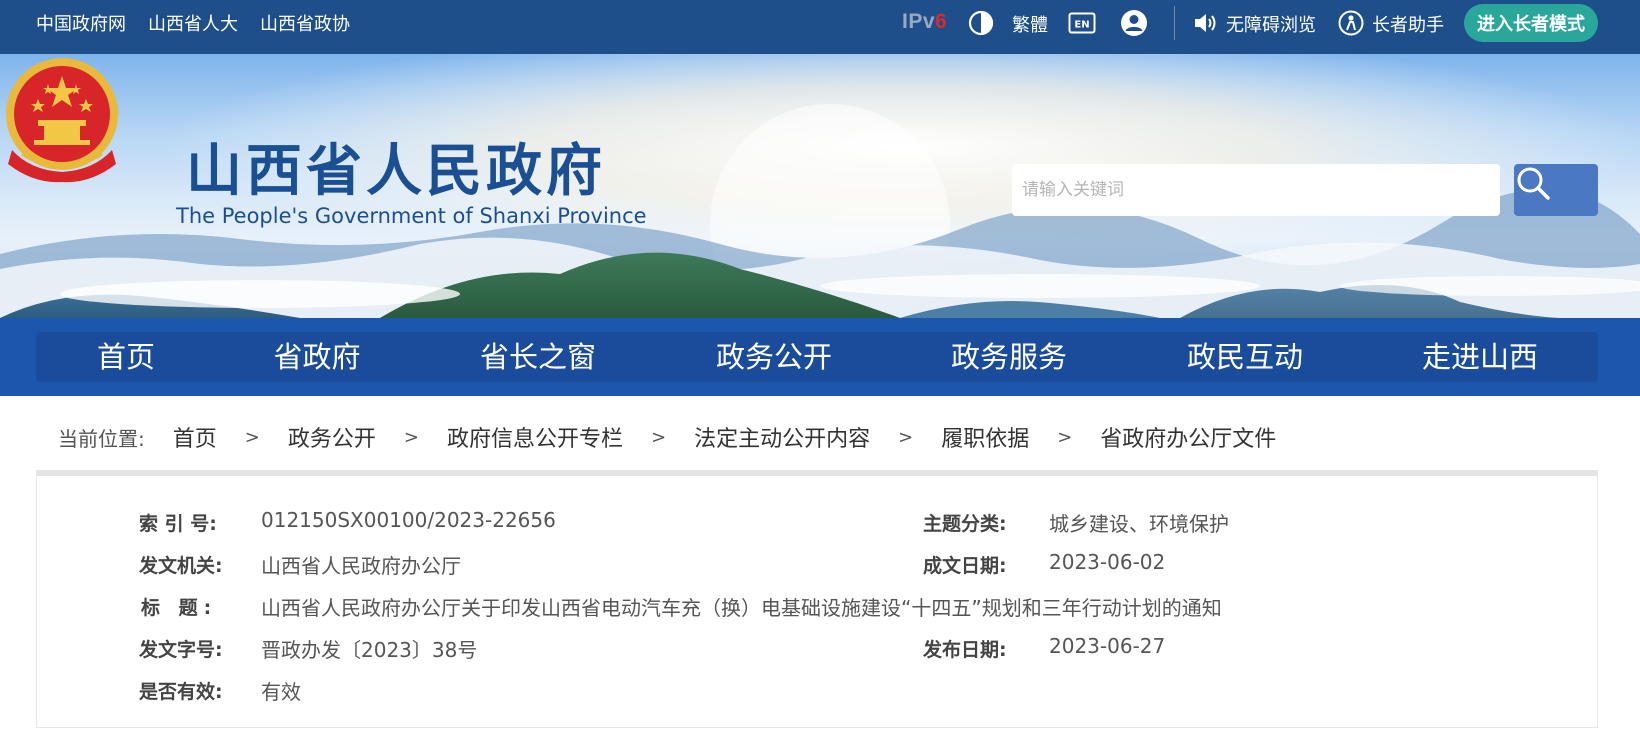 This screenshot has width=1640, height=734. What do you see at coordinates (305, 23) in the screenshot?
I see `top-link-cppcc: 山西省政协` at bounding box center [305, 23].